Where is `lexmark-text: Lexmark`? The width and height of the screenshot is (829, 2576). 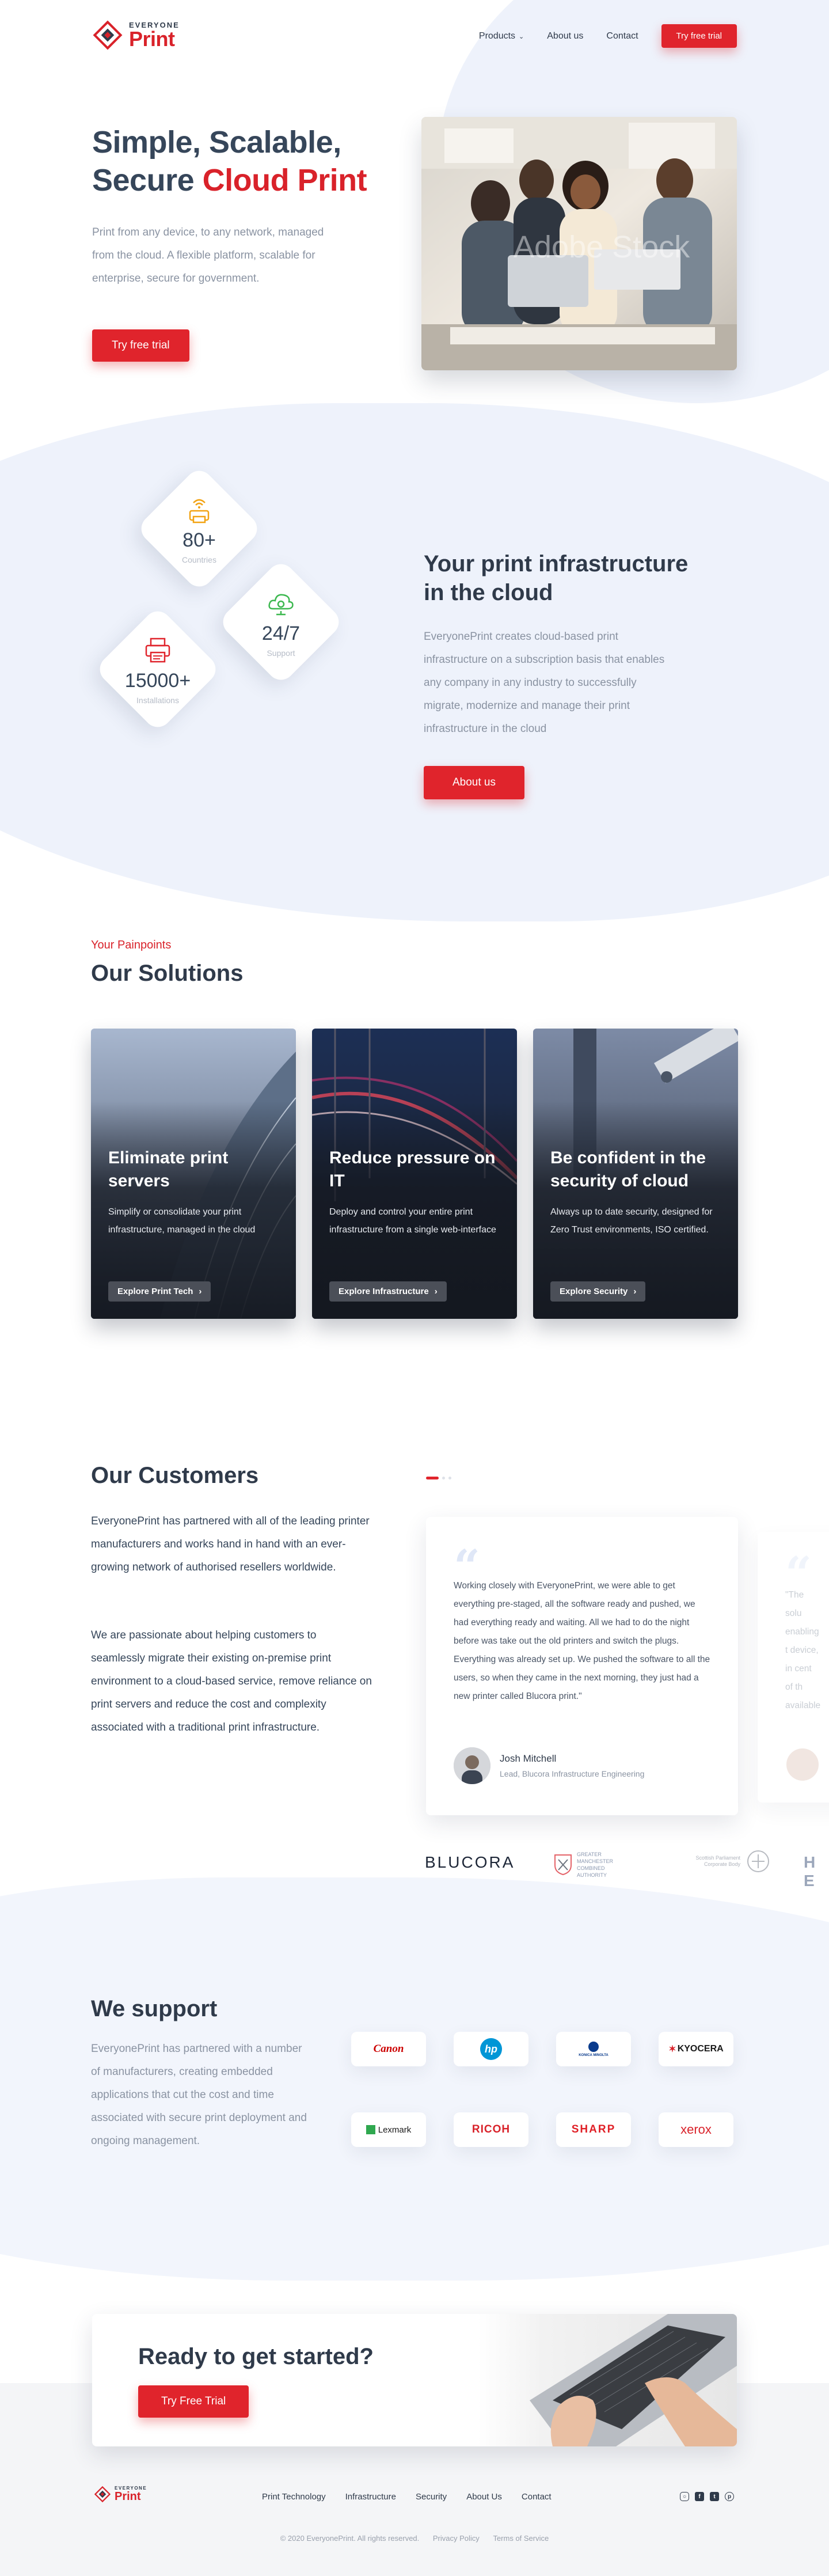 lexmark-text: Lexmark is located at coordinates (395, 2129).